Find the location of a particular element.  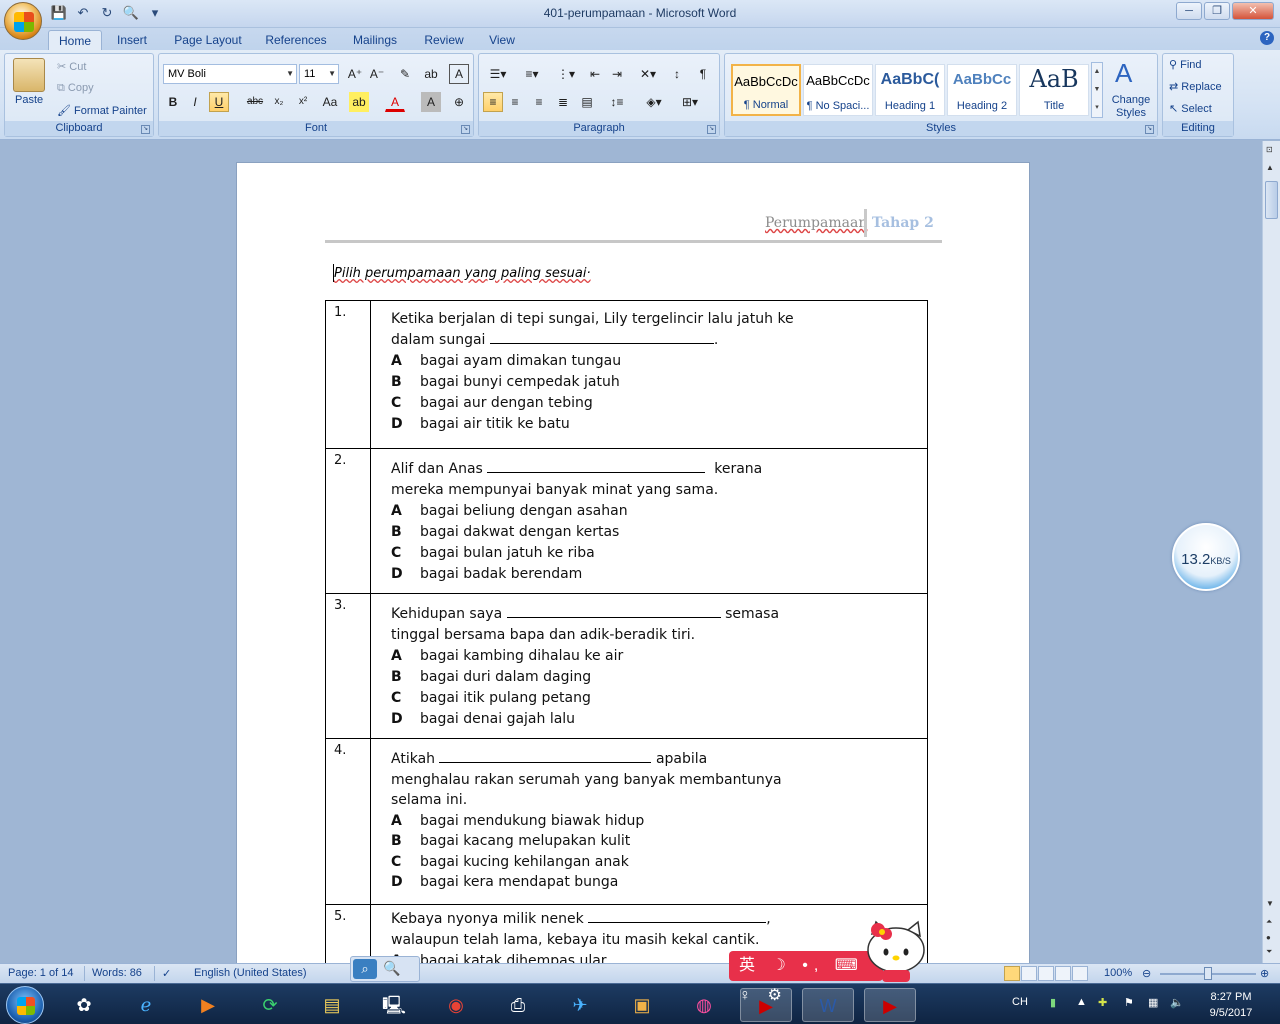

web-layout-icon is located at coordinates (1046, 973).